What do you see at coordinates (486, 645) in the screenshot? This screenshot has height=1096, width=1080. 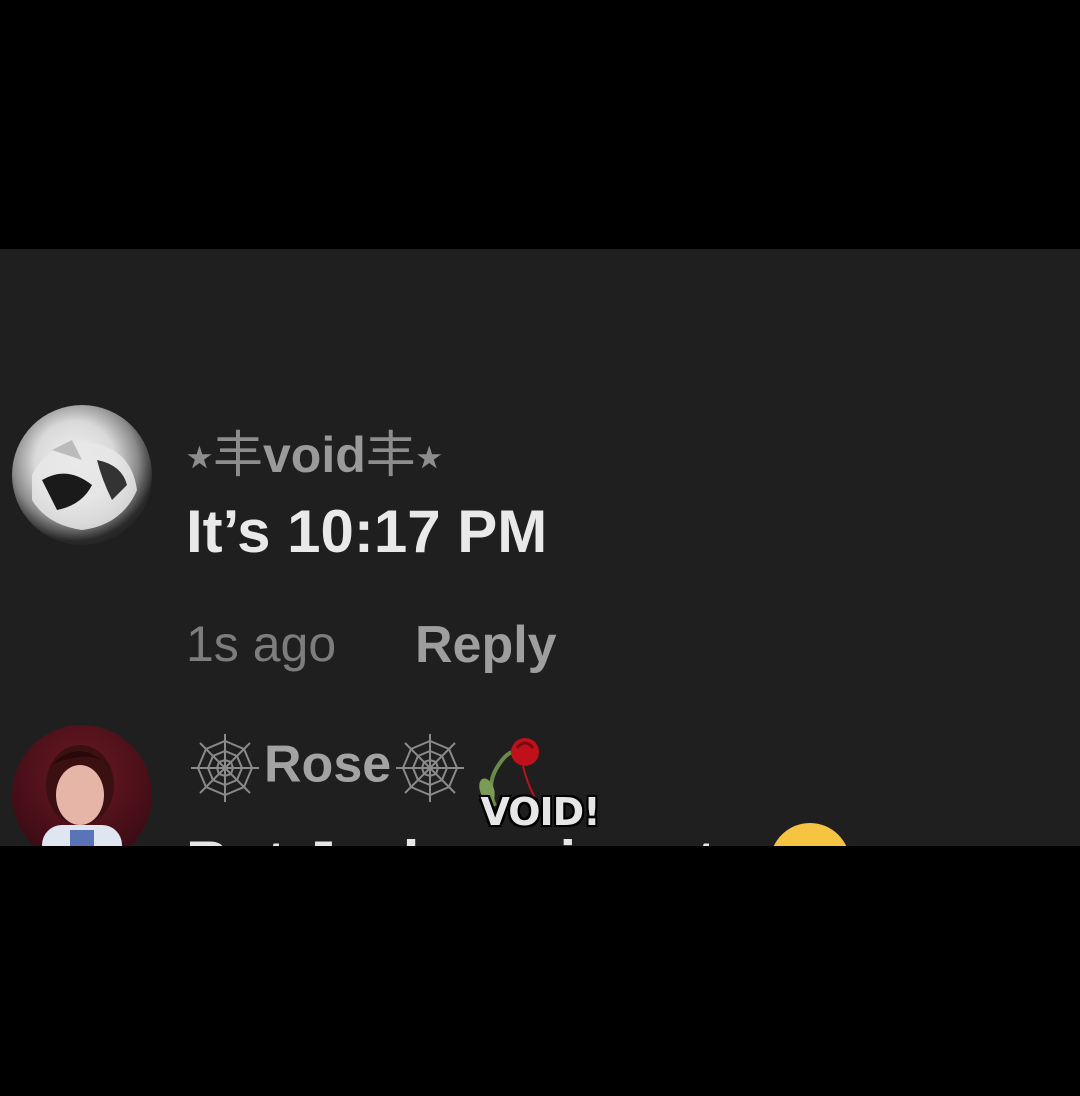 I see `reply-button: Reply` at bounding box center [486, 645].